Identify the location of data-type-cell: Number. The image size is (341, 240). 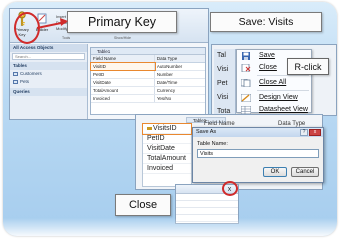
(180, 74).